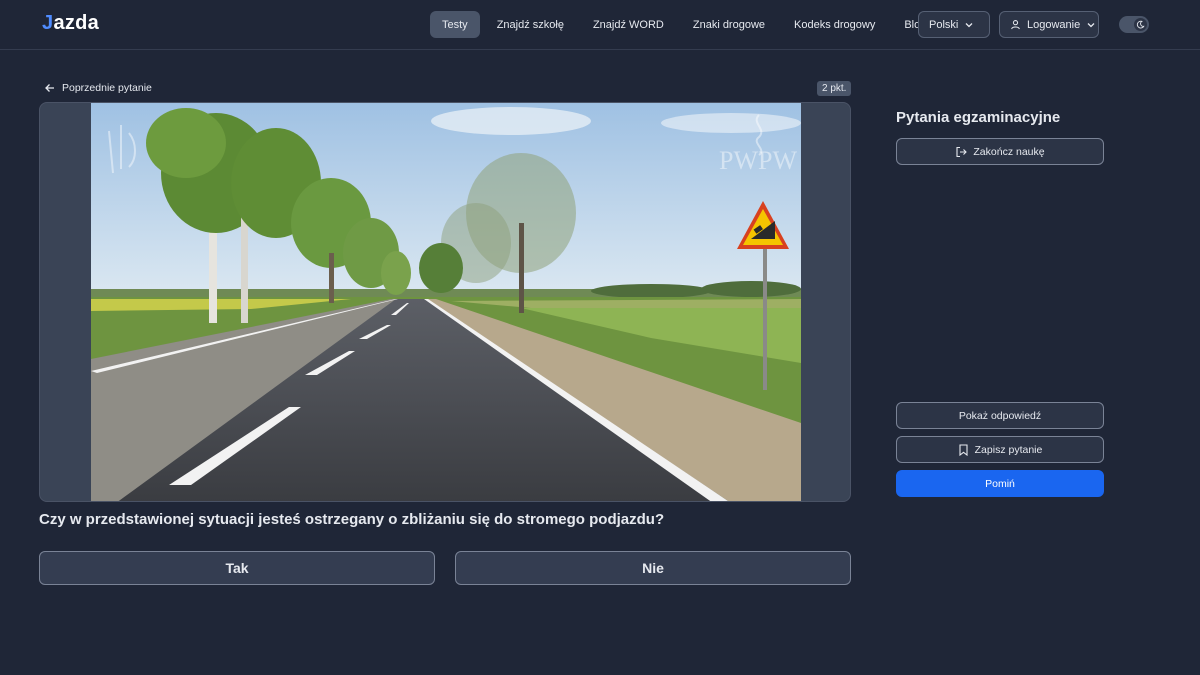  I want to click on watermark-text: PWPW, so click(758, 160).